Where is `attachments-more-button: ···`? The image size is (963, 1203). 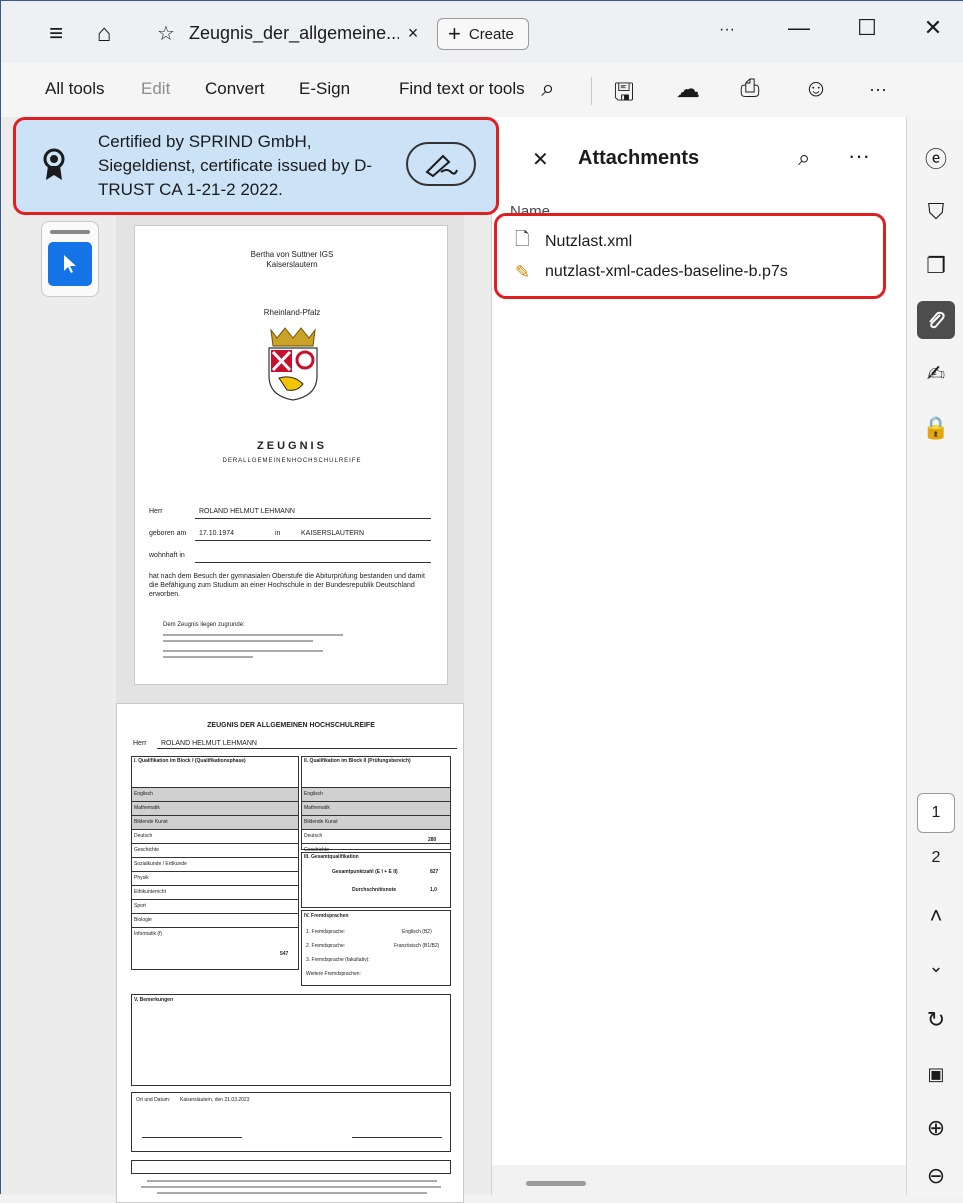 attachments-more-button: ··· is located at coordinates (859, 156).